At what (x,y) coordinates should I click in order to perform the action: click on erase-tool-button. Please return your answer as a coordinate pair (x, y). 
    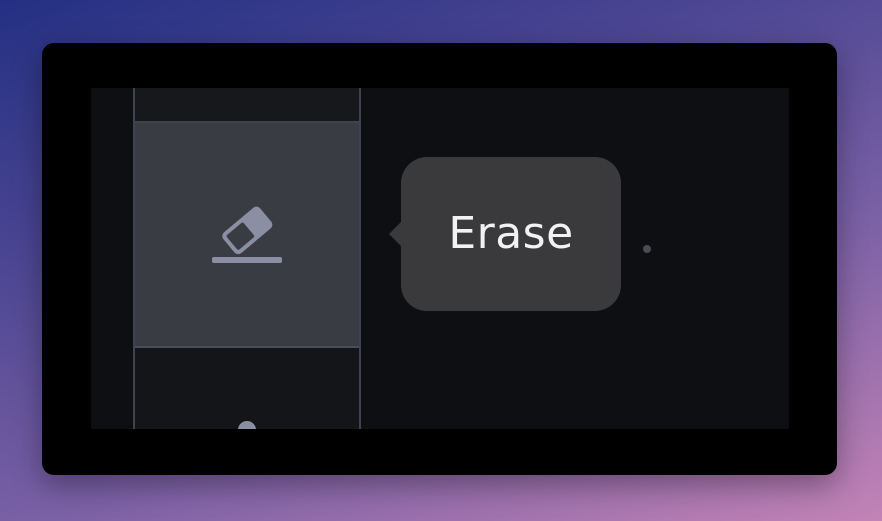
    Looking at the image, I should click on (247, 235).